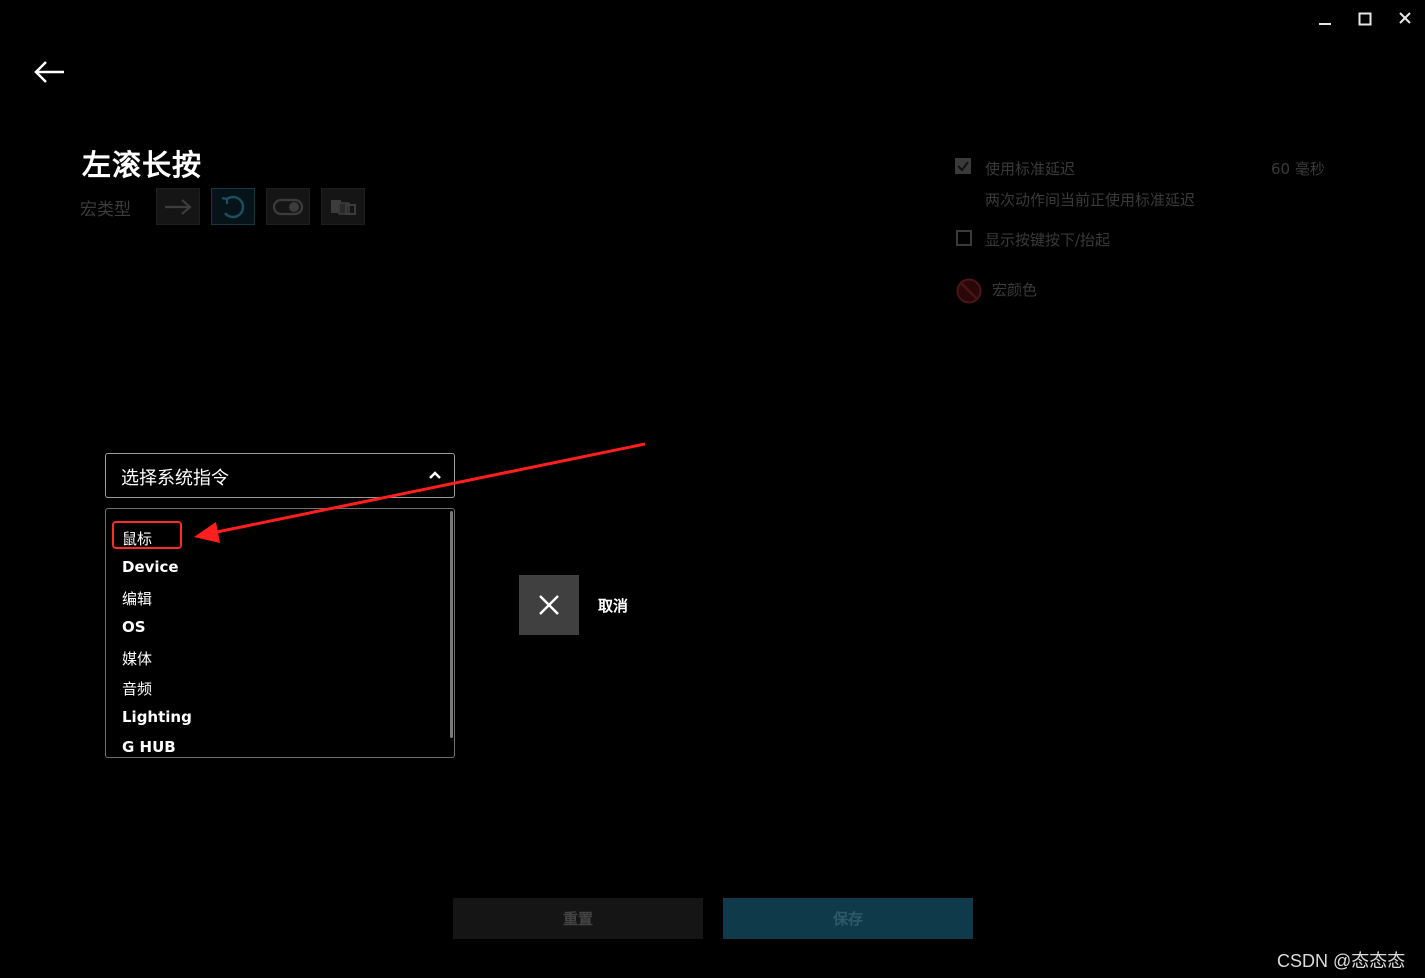  Describe the element at coordinates (613, 605) in the screenshot. I see `cancel-label: 取消` at that location.